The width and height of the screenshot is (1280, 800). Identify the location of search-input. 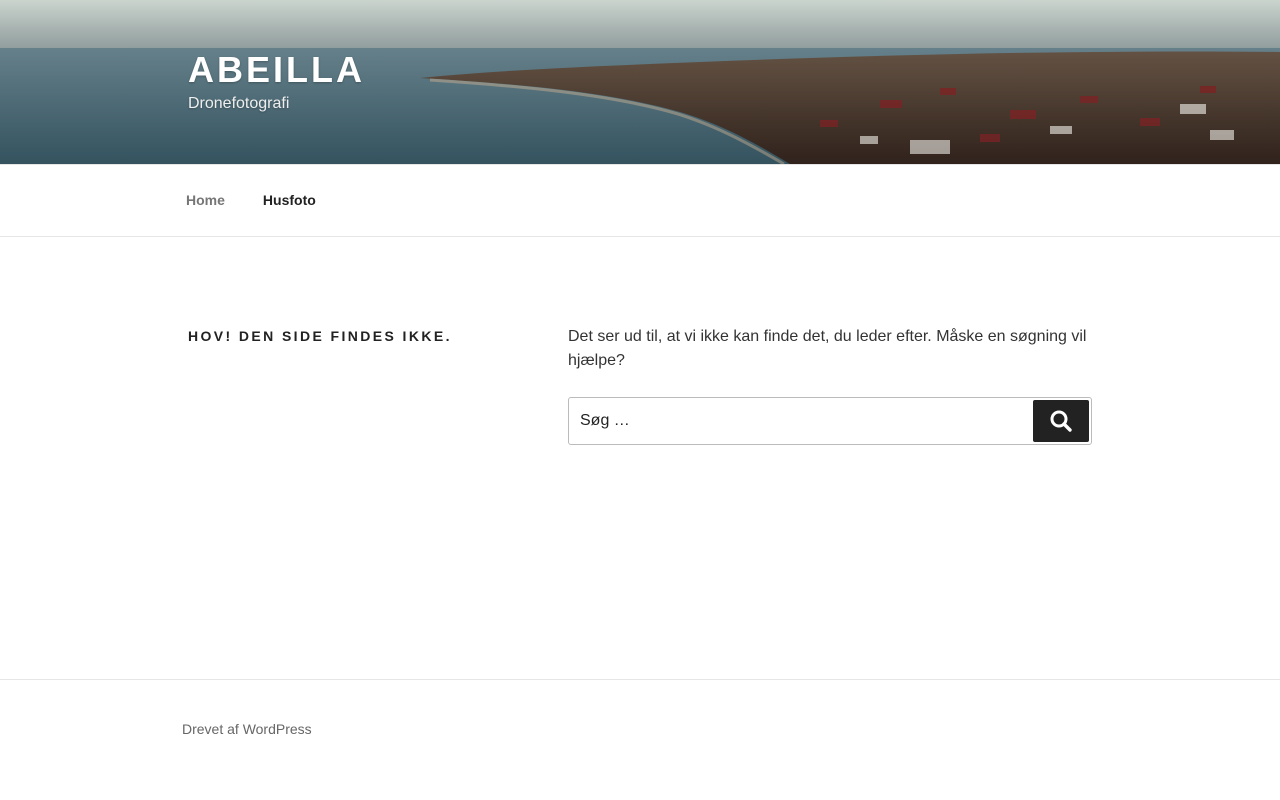
(799, 421).